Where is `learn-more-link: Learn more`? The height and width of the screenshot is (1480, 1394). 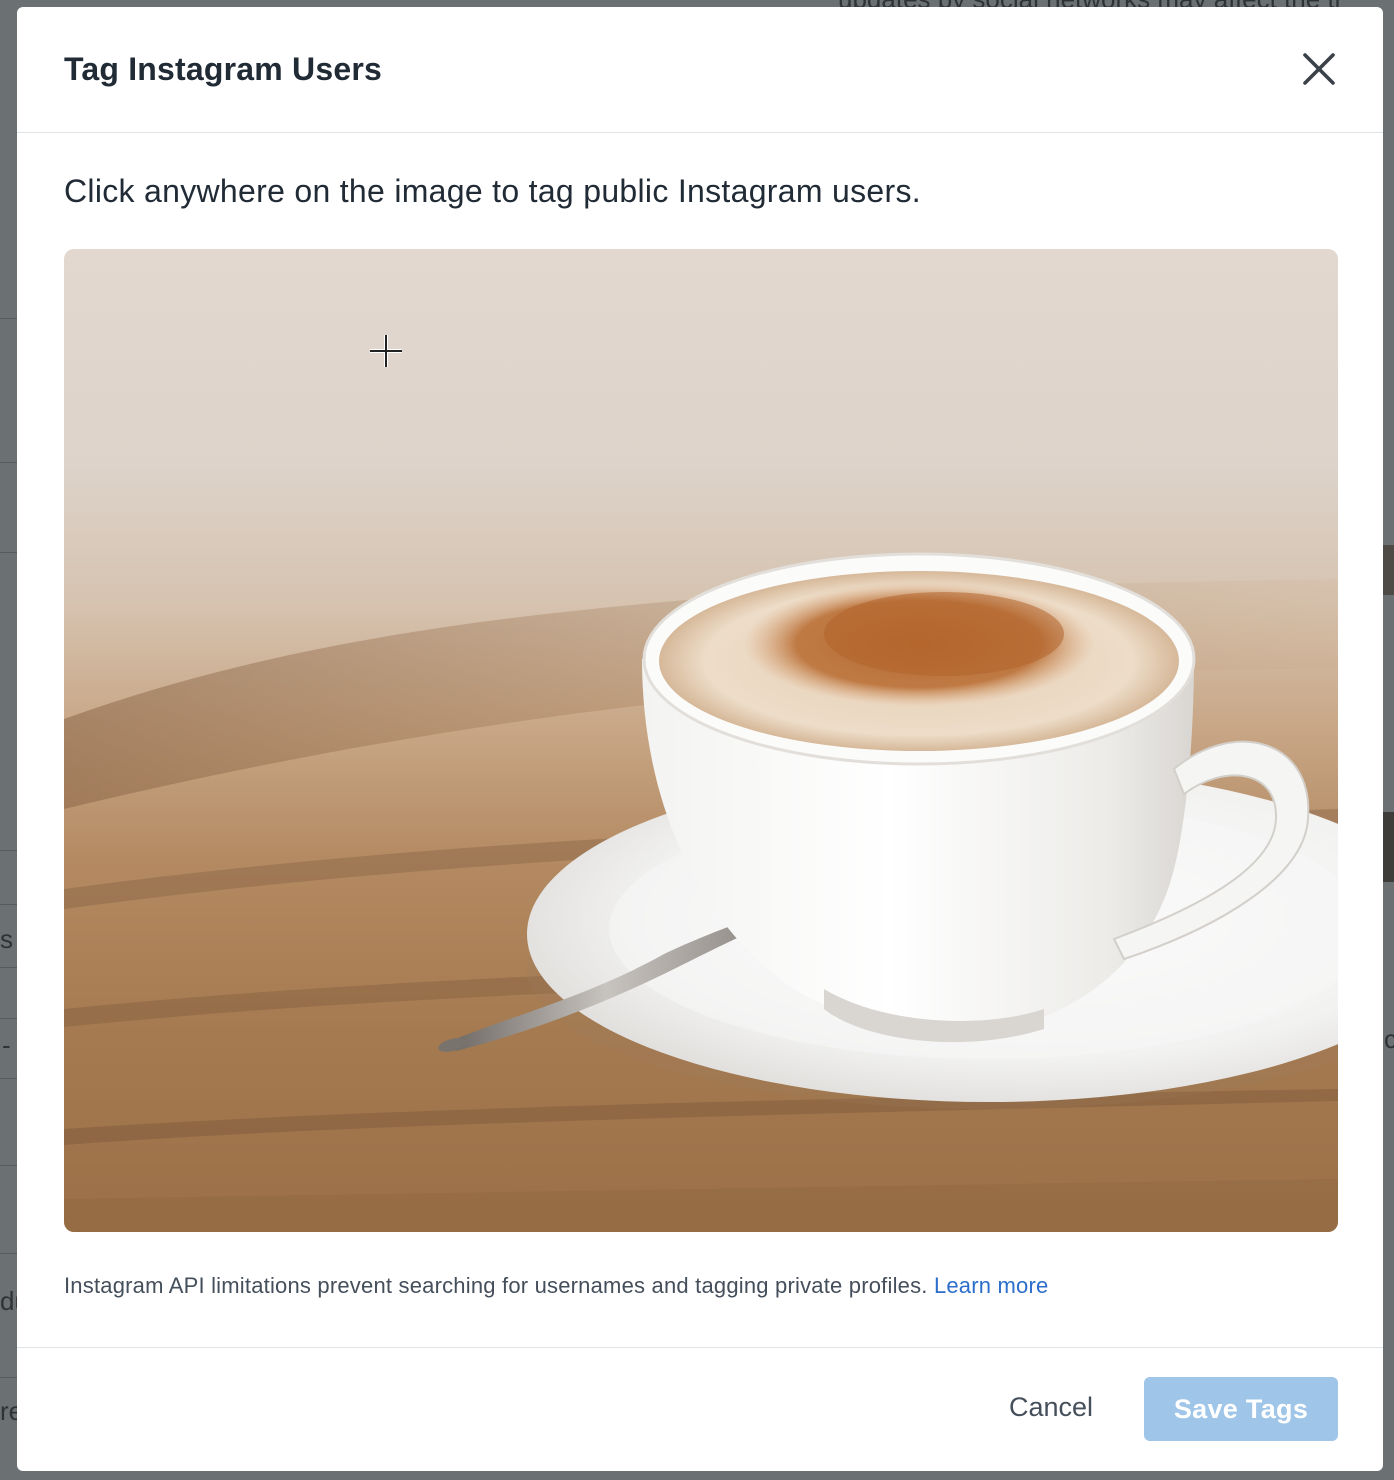 learn-more-link: Learn more is located at coordinates (991, 1285).